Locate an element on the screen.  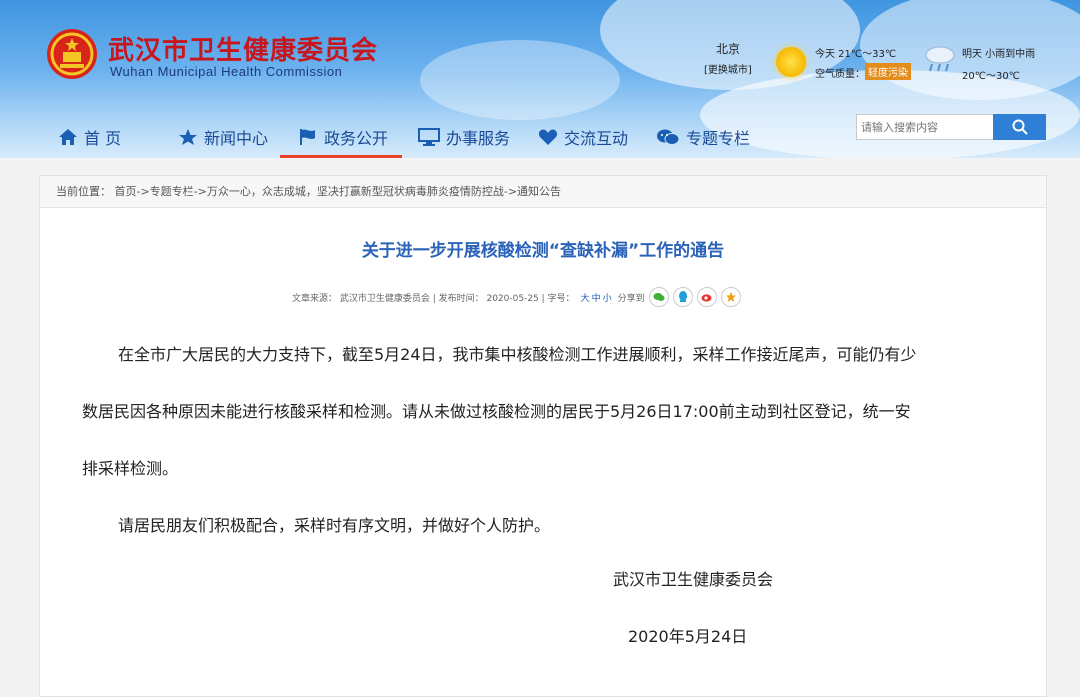
qq-share-icon is located at coordinates (682, 297).